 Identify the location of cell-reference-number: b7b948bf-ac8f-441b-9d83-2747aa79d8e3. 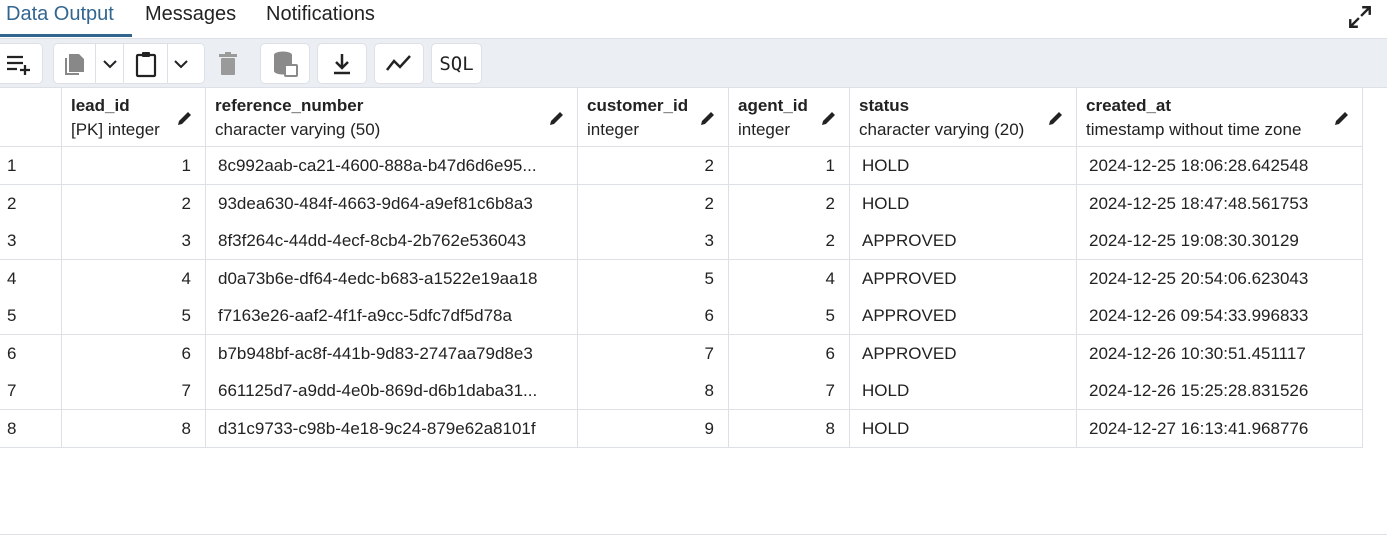
(392, 353).